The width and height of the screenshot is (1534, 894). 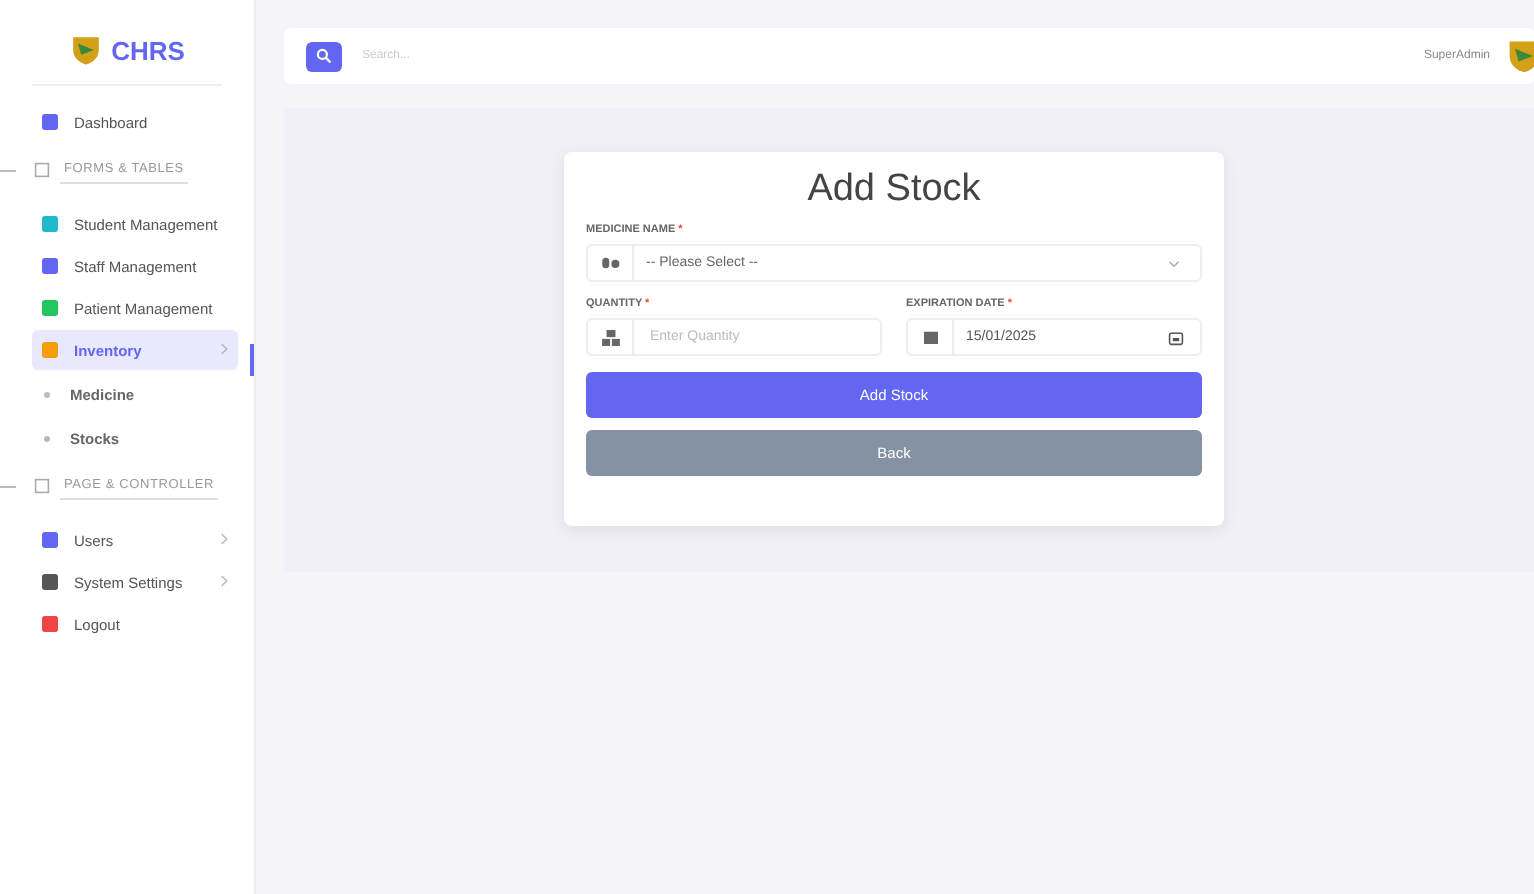 I want to click on shield-avatar-icon, so click(x=1520, y=56).